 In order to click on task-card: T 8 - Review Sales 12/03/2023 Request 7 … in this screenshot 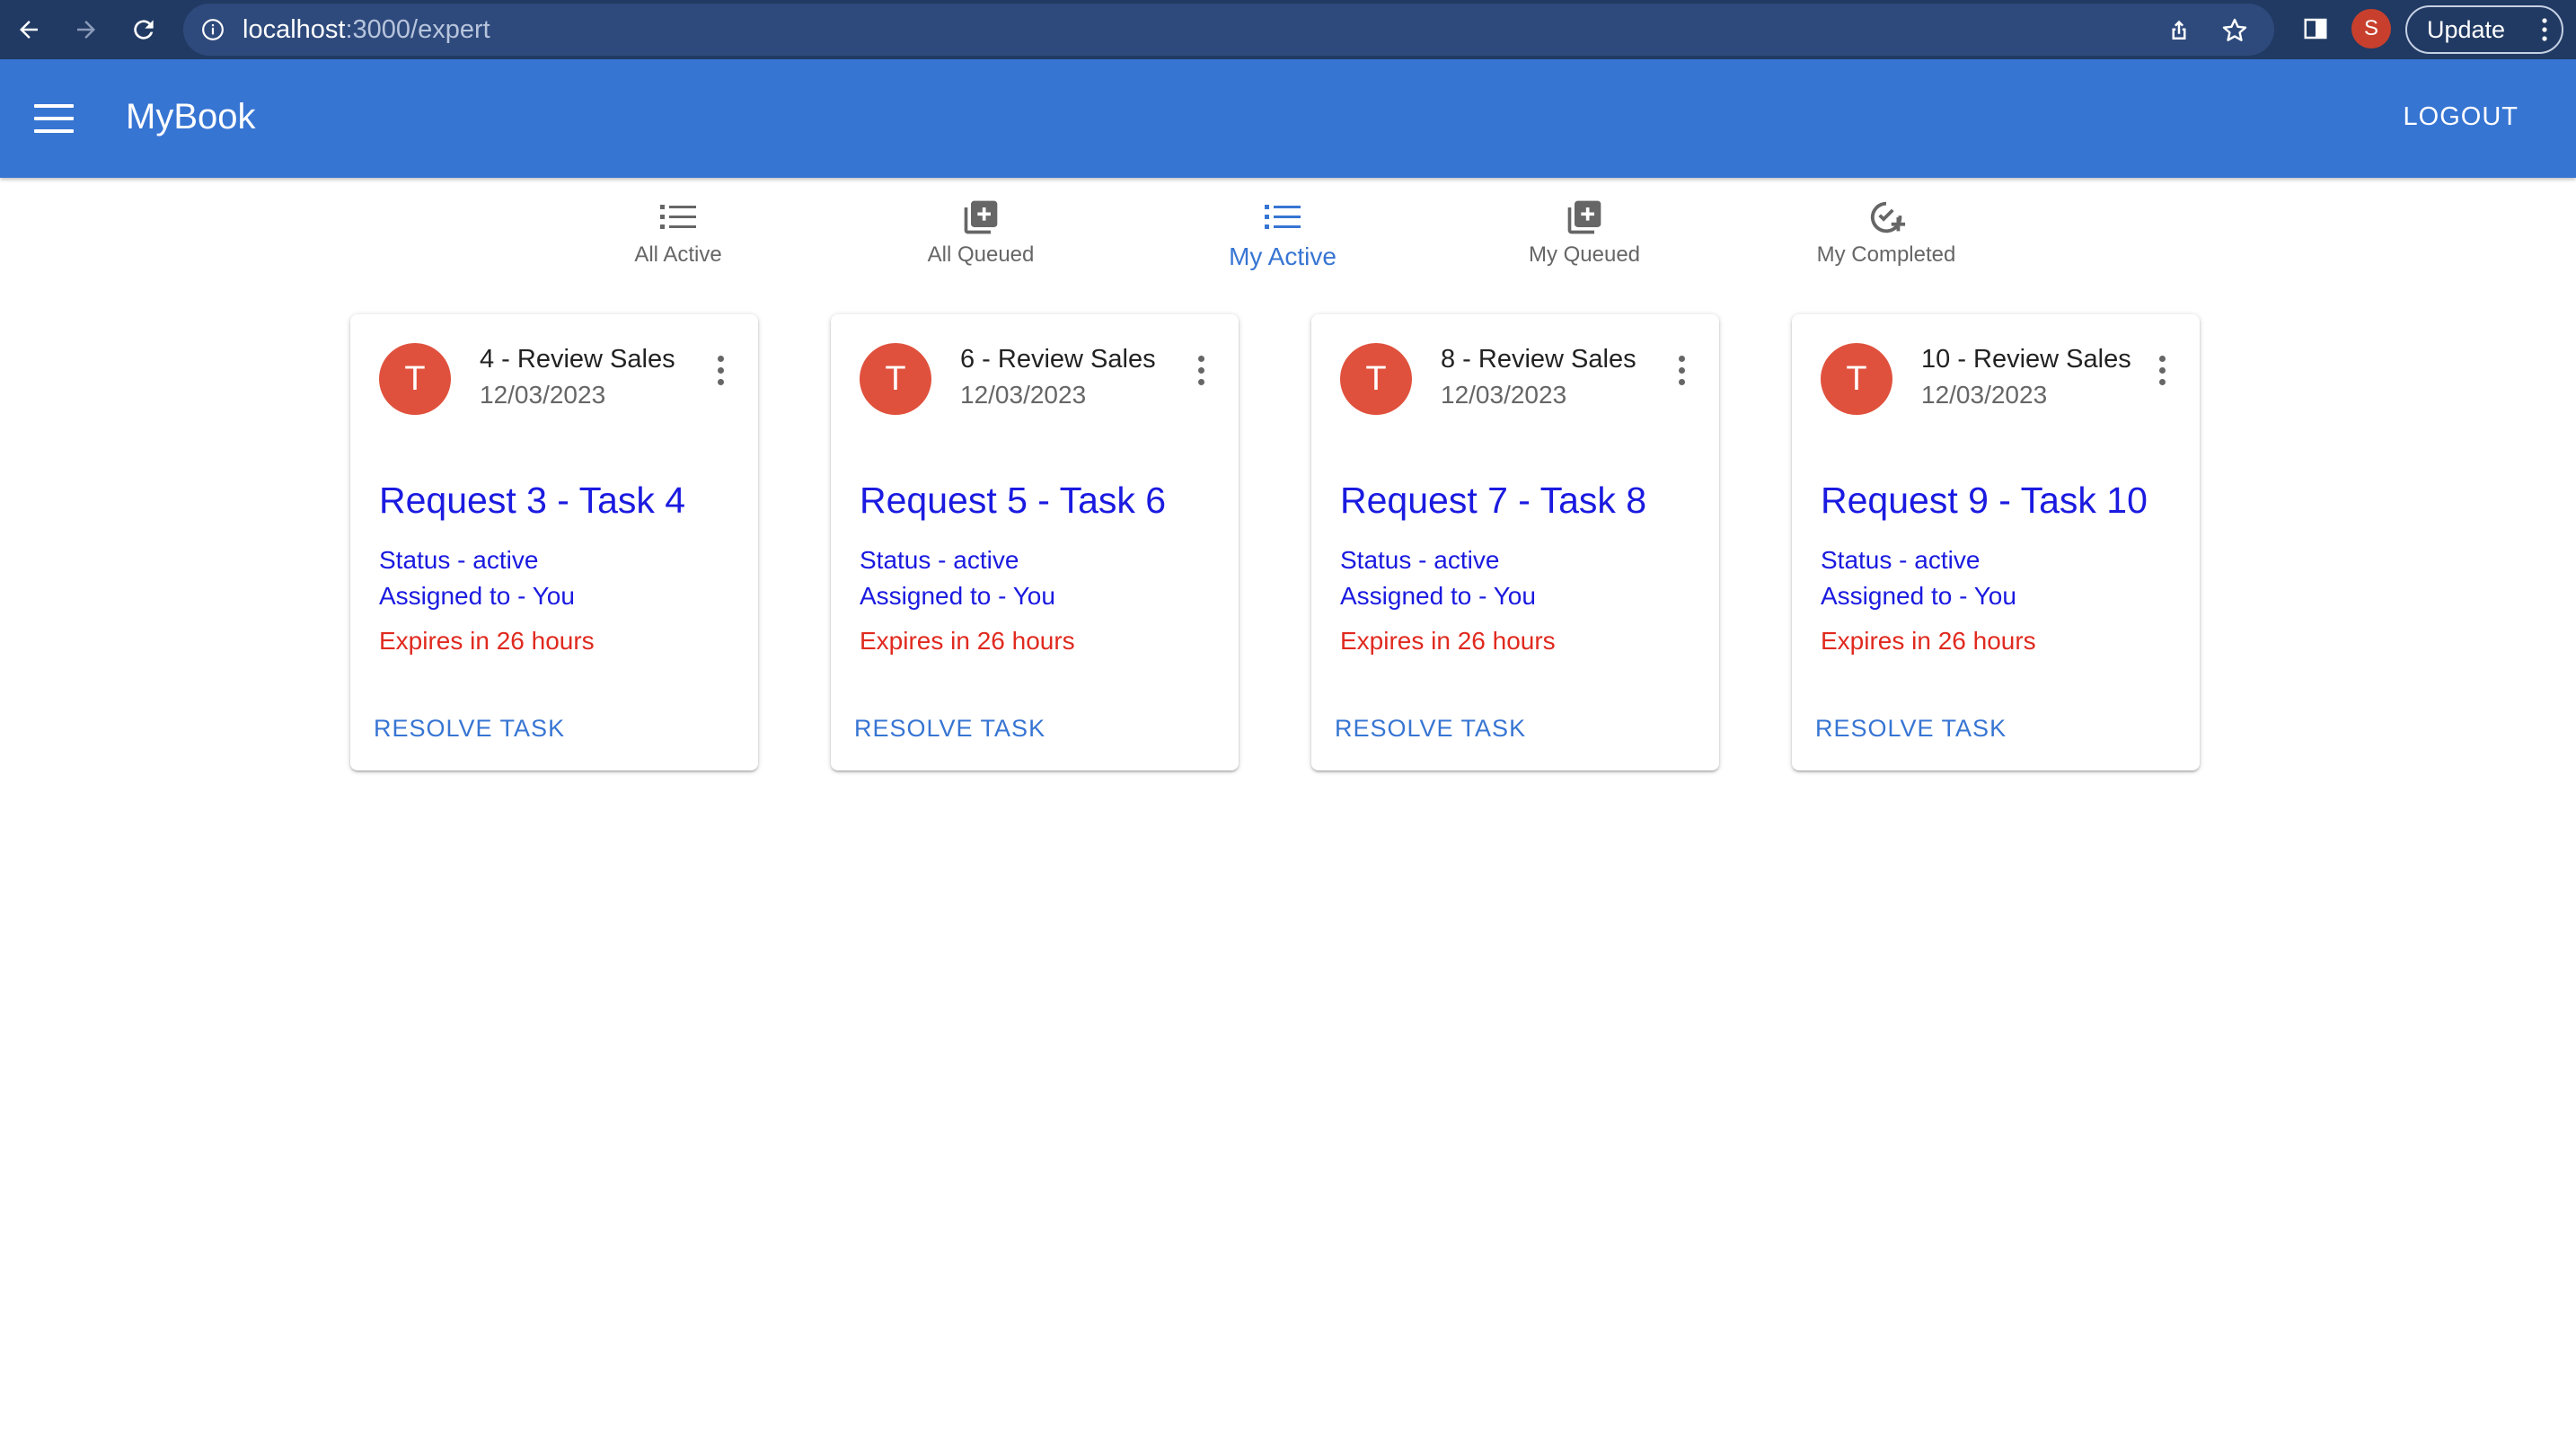, I will do `click(1515, 542)`.